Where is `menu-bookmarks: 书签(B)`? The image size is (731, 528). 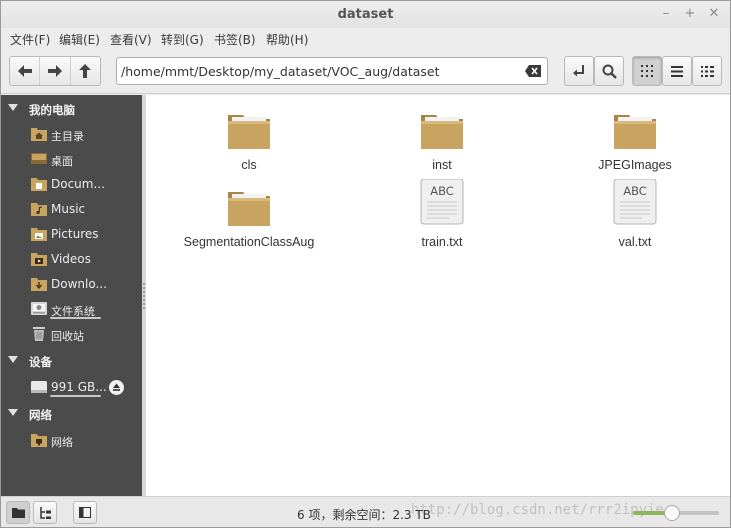 menu-bookmarks: 书签(B) is located at coordinates (235, 39).